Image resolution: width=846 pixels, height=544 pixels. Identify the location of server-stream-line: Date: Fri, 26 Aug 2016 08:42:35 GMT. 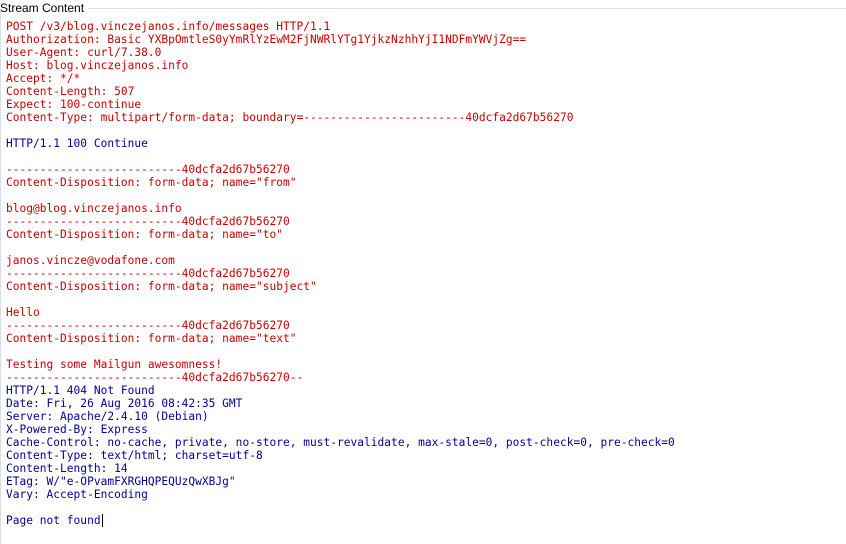
(424, 403).